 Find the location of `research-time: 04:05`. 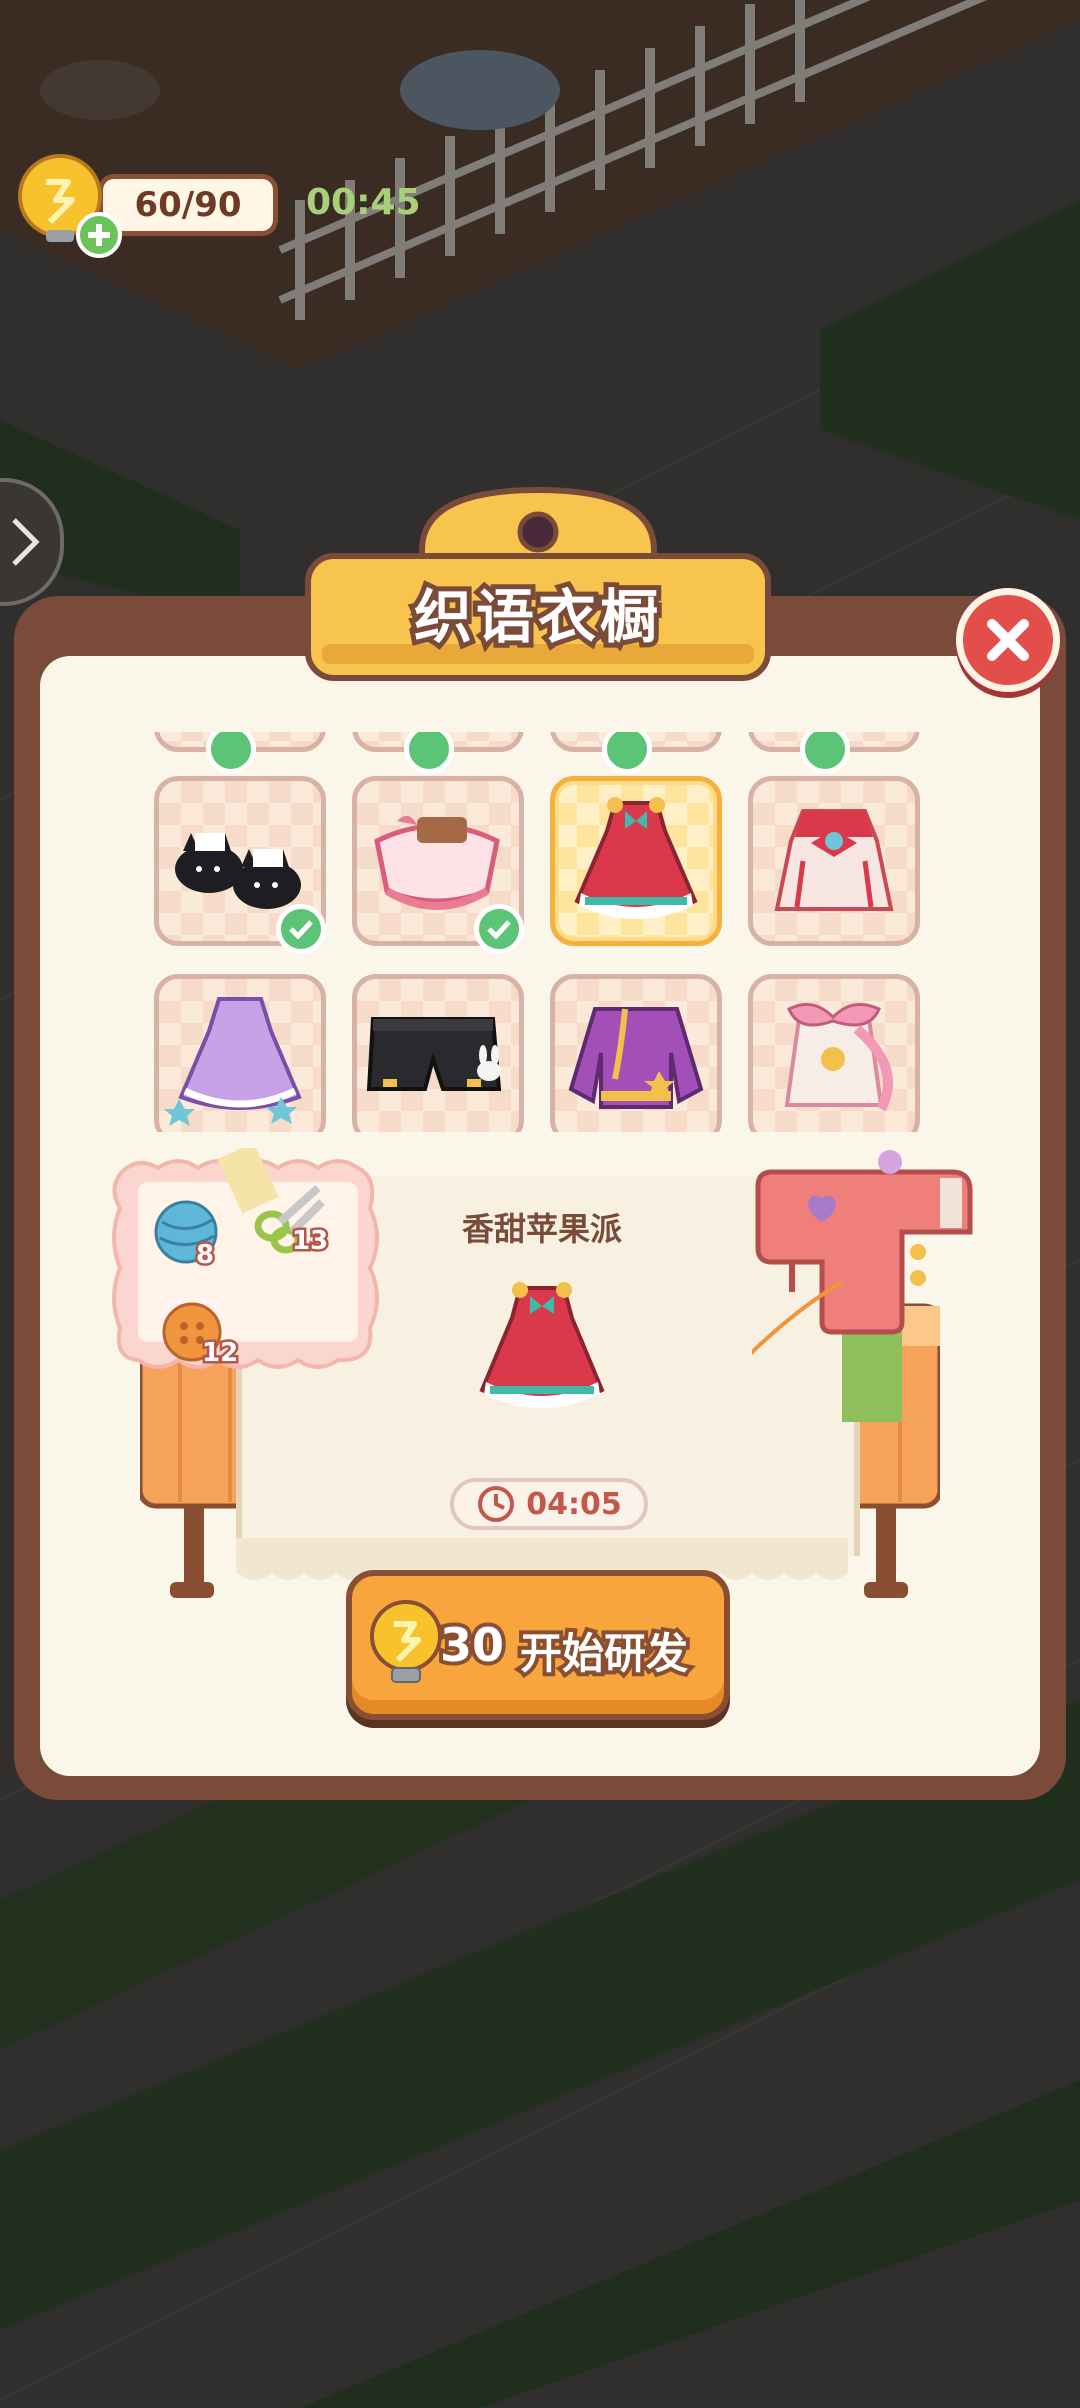

research-time: 04:05 is located at coordinates (549, 1504).